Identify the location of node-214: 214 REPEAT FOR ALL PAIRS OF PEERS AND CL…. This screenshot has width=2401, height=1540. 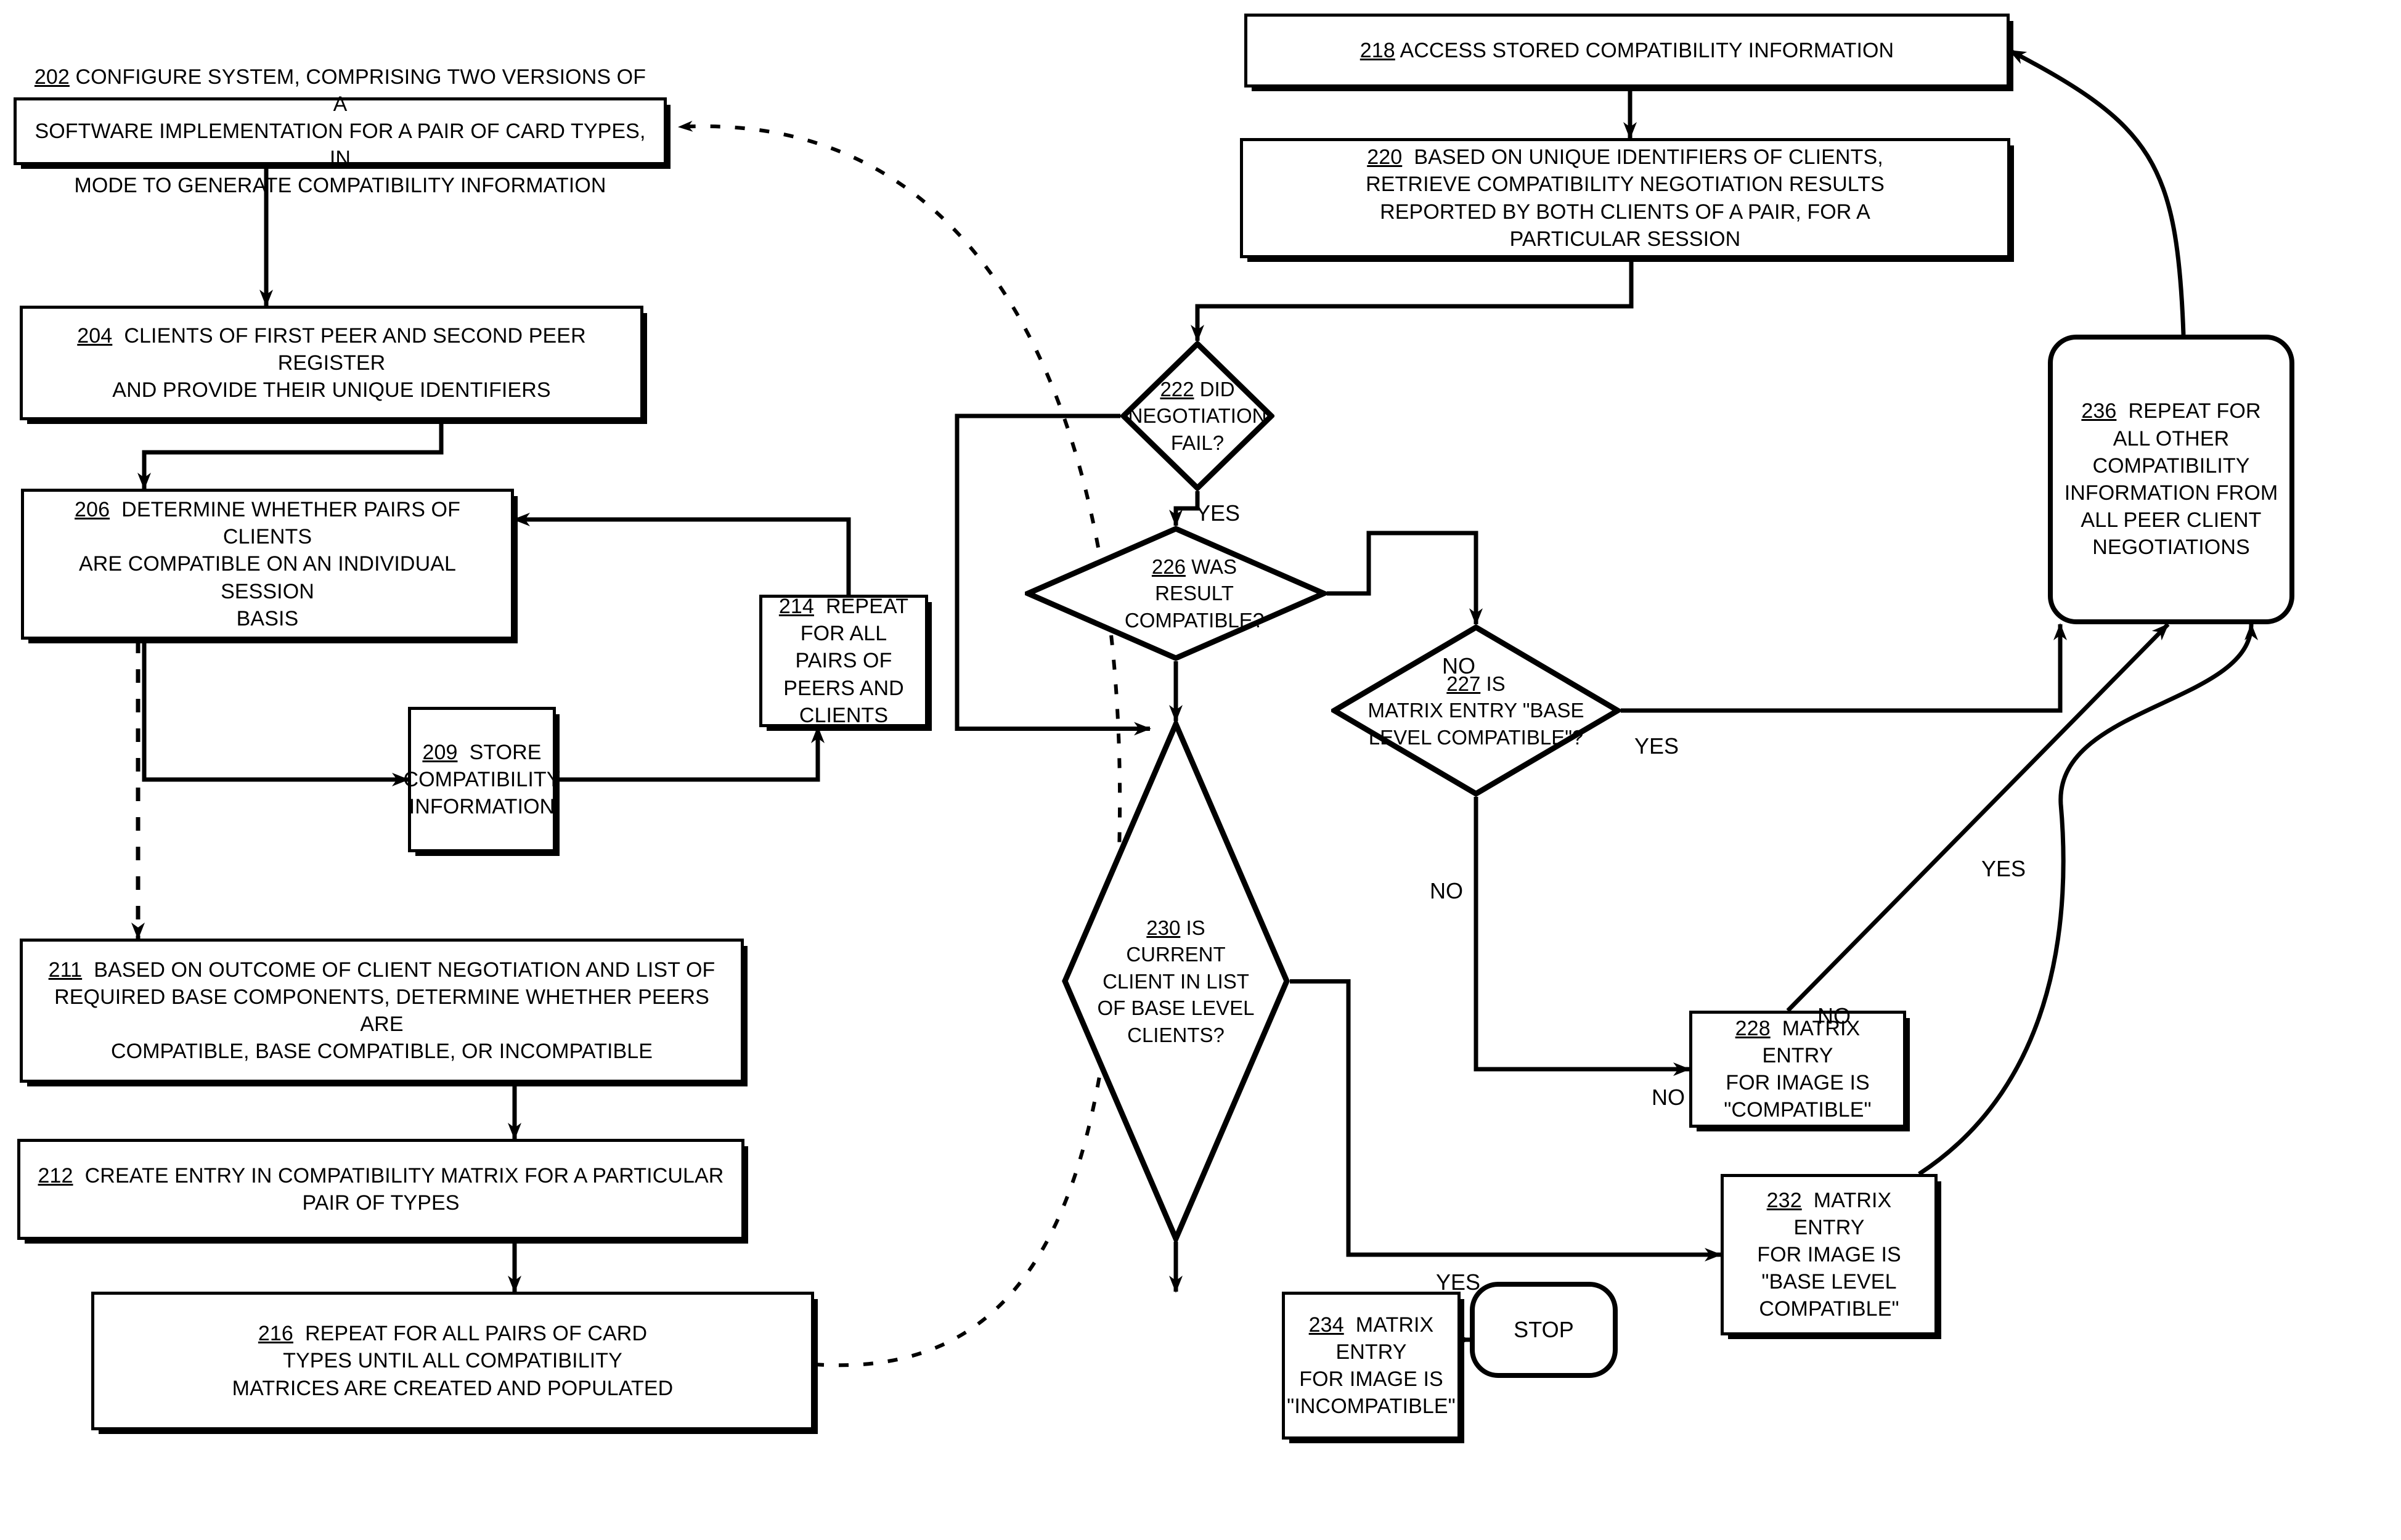
(843, 661).